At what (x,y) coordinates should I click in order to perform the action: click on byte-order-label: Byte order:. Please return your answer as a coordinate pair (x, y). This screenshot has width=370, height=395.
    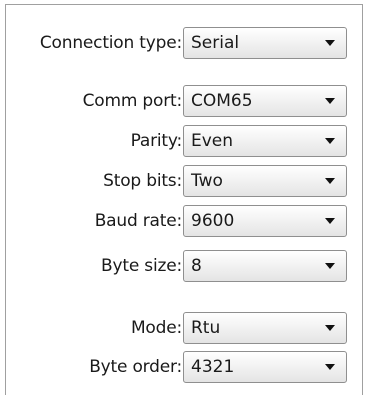
    Looking at the image, I should click on (135, 367).